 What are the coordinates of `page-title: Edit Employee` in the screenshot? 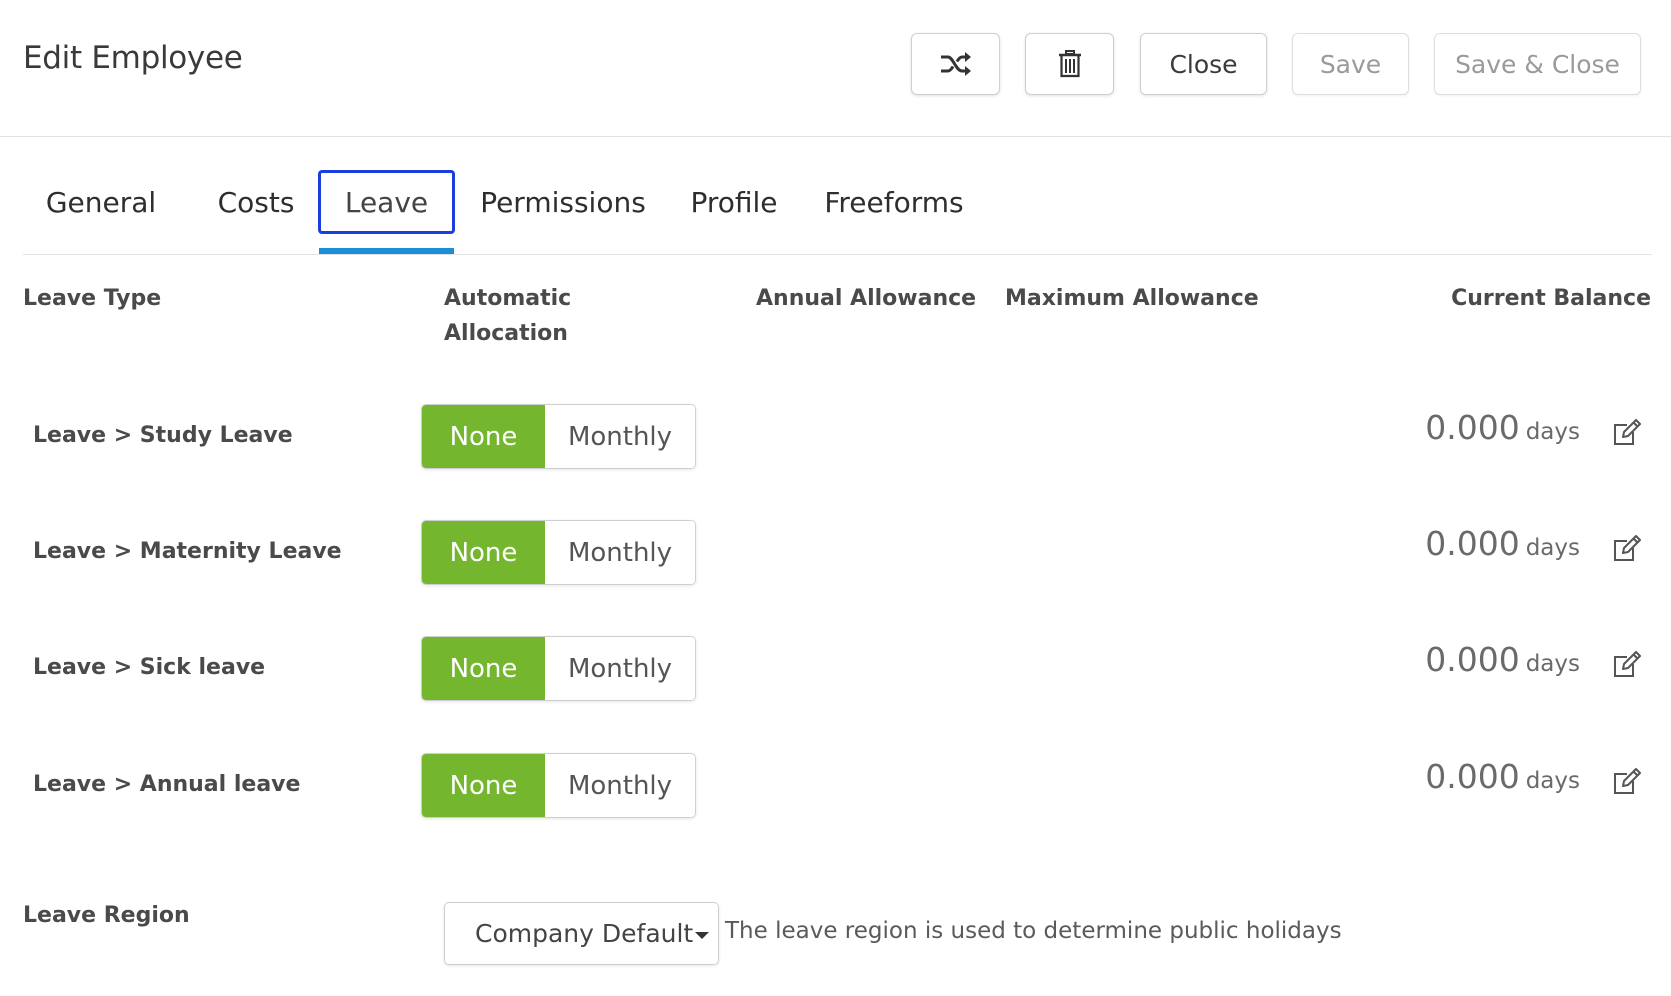 It's located at (133, 58).